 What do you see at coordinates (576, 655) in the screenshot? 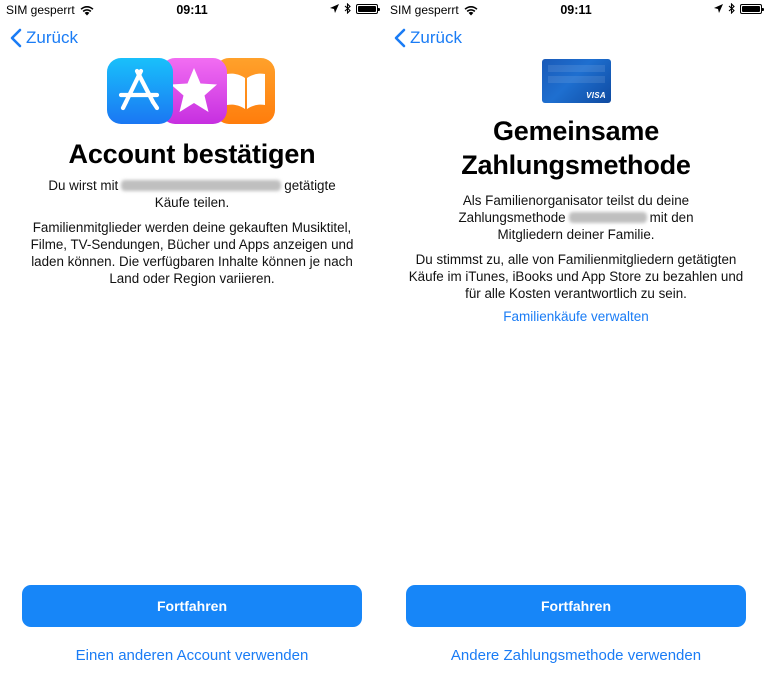
I see `use-other-payment-method-link: Andere Zahlungsmethode verwenden` at bounding box center [576, 655].